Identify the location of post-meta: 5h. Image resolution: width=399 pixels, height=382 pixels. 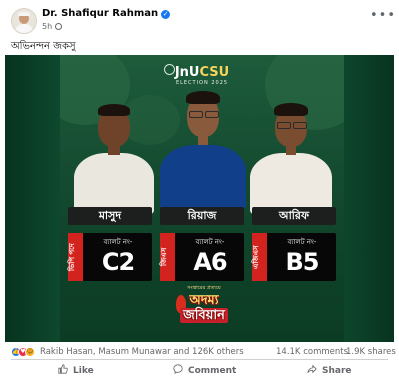
(52, 27).